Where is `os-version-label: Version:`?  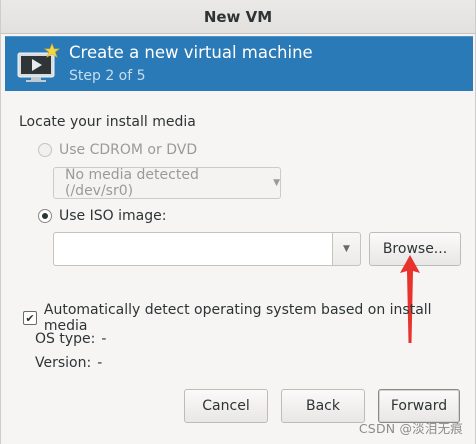
os-version-label: Version: is located at coordinates (63, 363).